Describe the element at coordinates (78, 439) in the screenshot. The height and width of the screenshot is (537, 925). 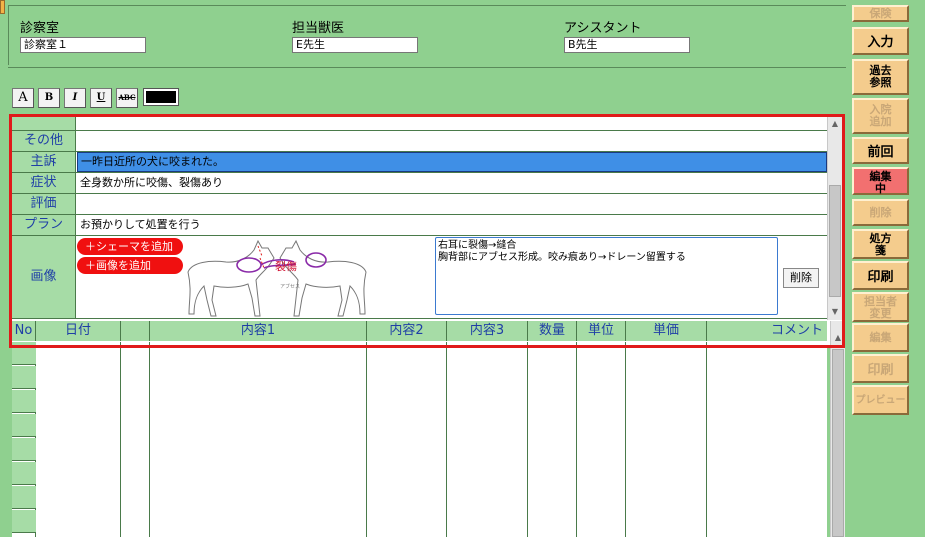
I see `column-date` at that location.